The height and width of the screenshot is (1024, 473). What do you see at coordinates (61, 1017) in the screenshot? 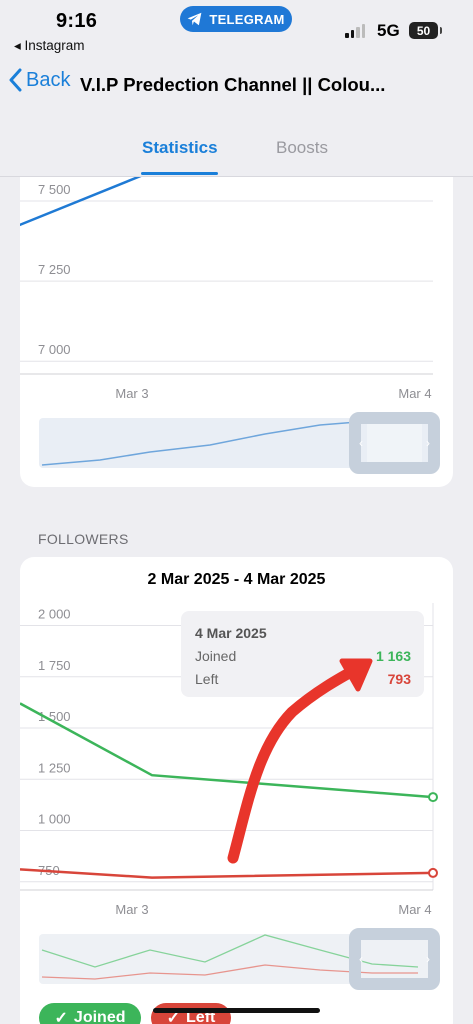
I see `check-icon: ✓` at bounding box center [61, 1017].